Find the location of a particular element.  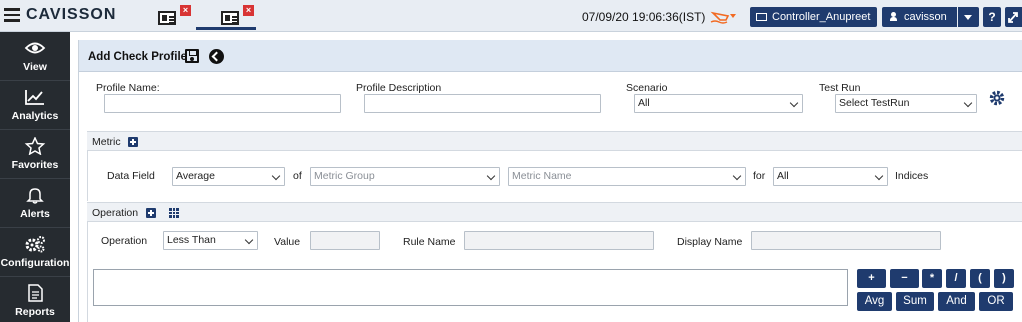

profile-description-input is located at coordinates (482, 103).